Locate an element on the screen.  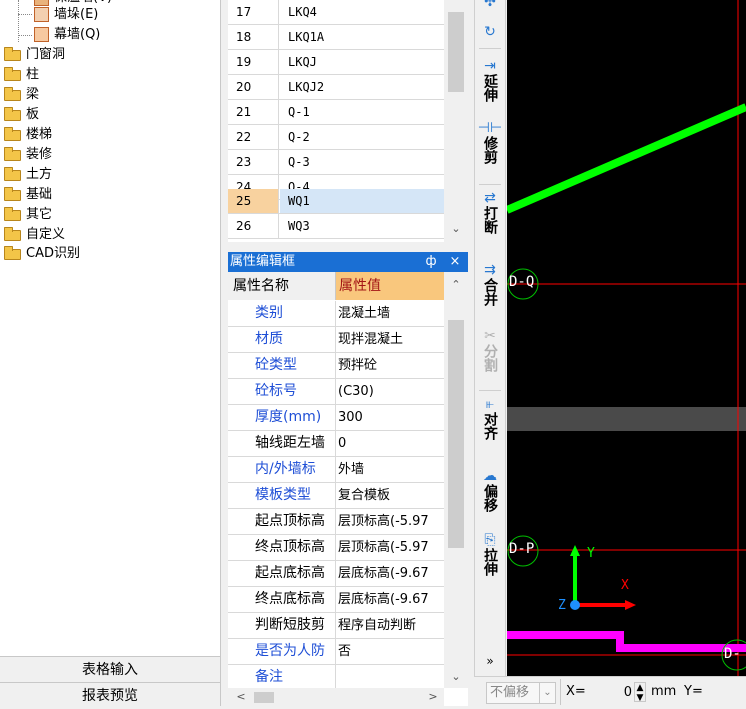
move-tool-button: ✣ is located at coordinates (490, 5).